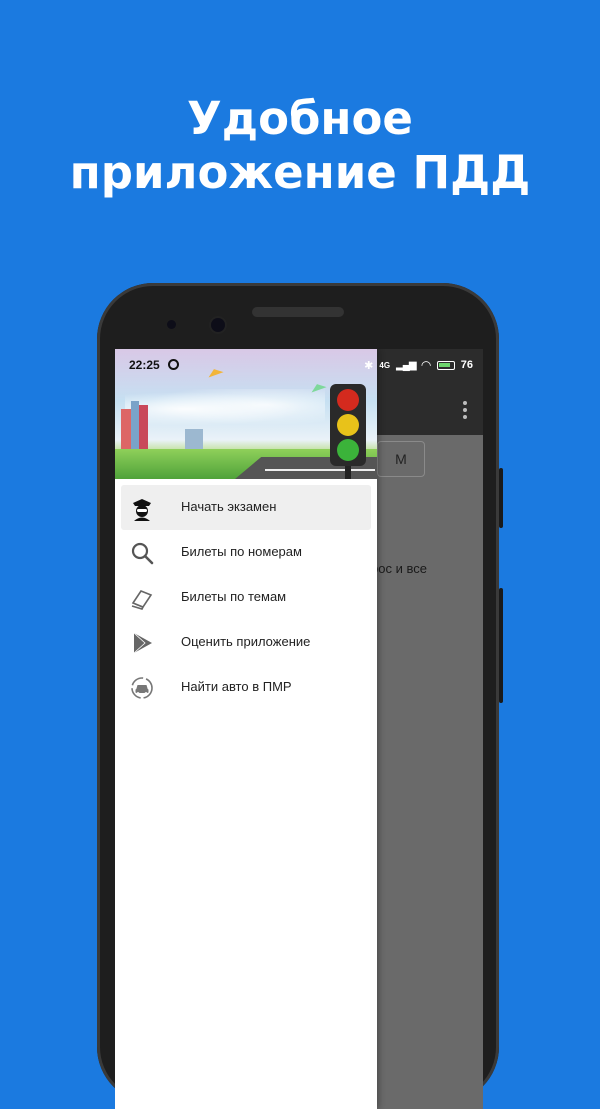 Image resolution: width=600 pixels, height=1109 pixels. What do you see at coordinates (466, 411) in the screenshot?
I see `overflow-menu-icon` at bounding box center [466, 411].